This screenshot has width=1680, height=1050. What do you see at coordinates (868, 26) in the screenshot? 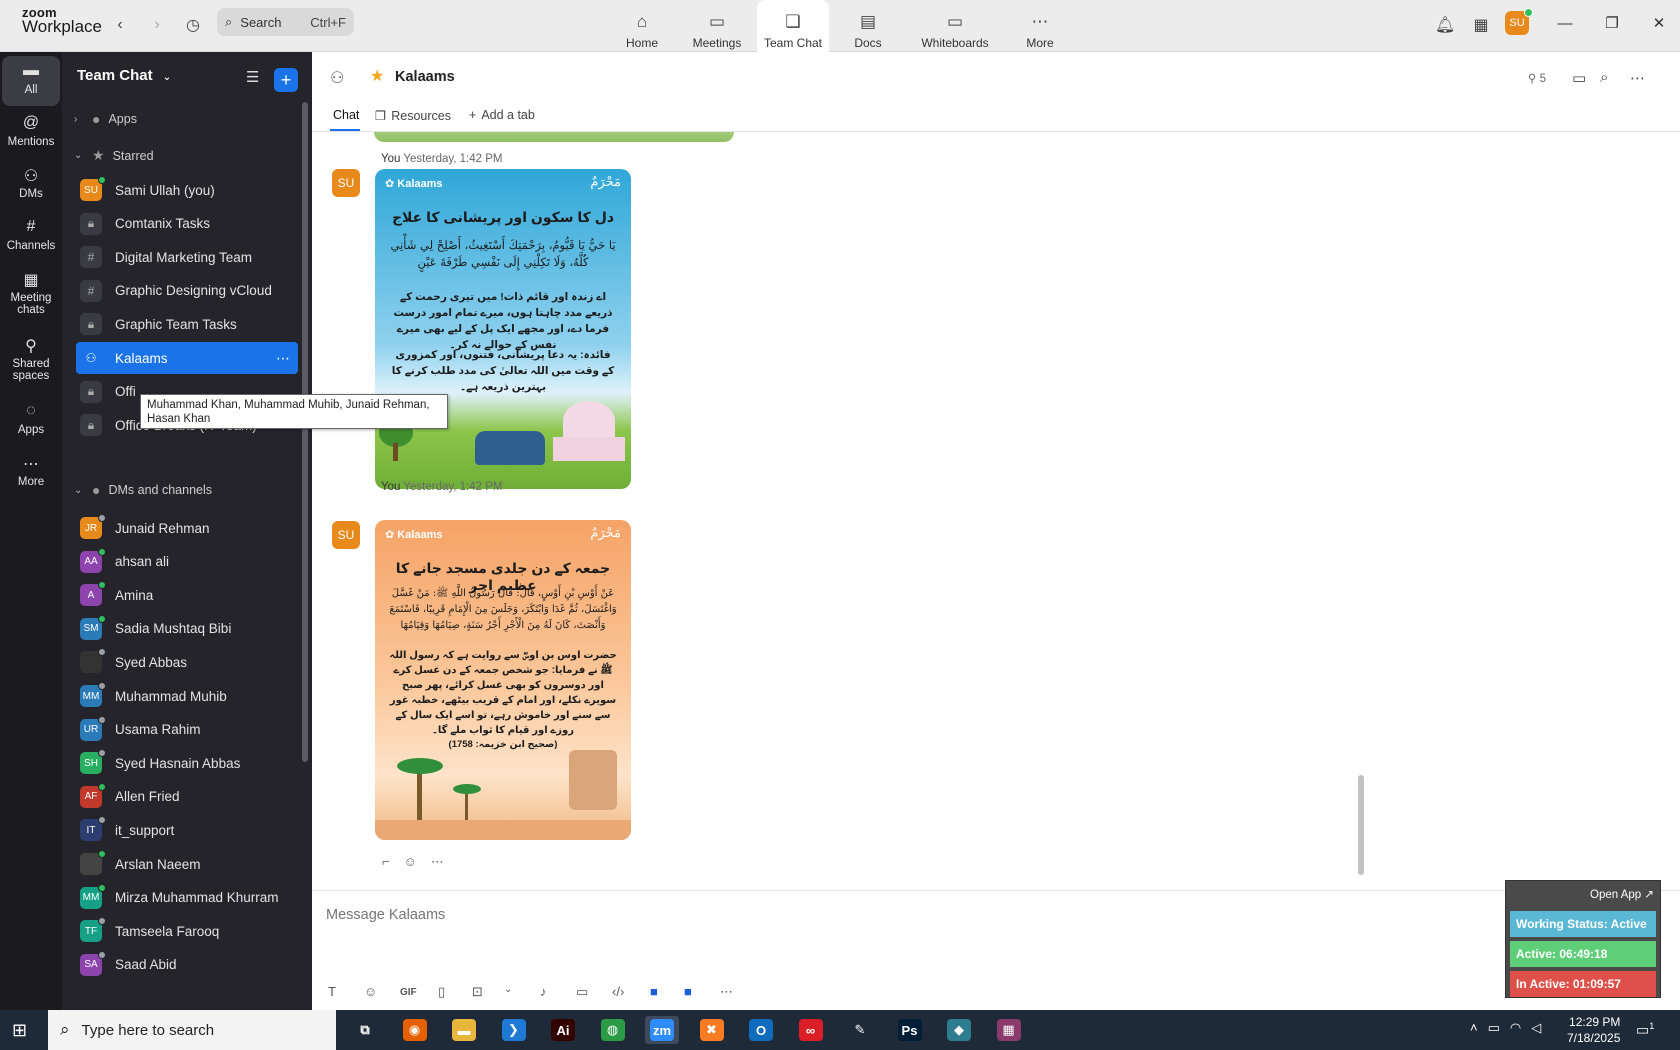
I see `nav-tab-docs: ▤ Docs` at bounding box center [868, 26].